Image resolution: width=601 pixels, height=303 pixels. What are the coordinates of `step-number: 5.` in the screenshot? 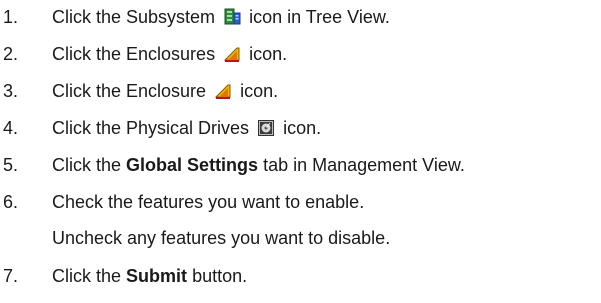 It's located at (11, 165).